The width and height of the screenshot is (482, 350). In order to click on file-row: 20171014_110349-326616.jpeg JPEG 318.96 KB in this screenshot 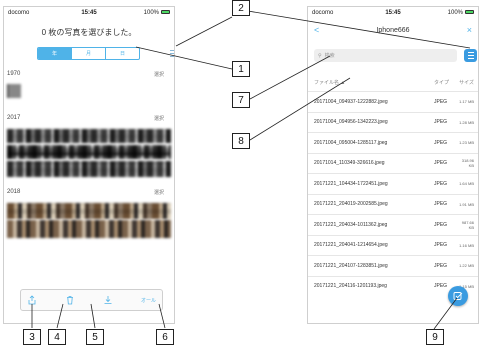, I will do `click(393, 163)`.